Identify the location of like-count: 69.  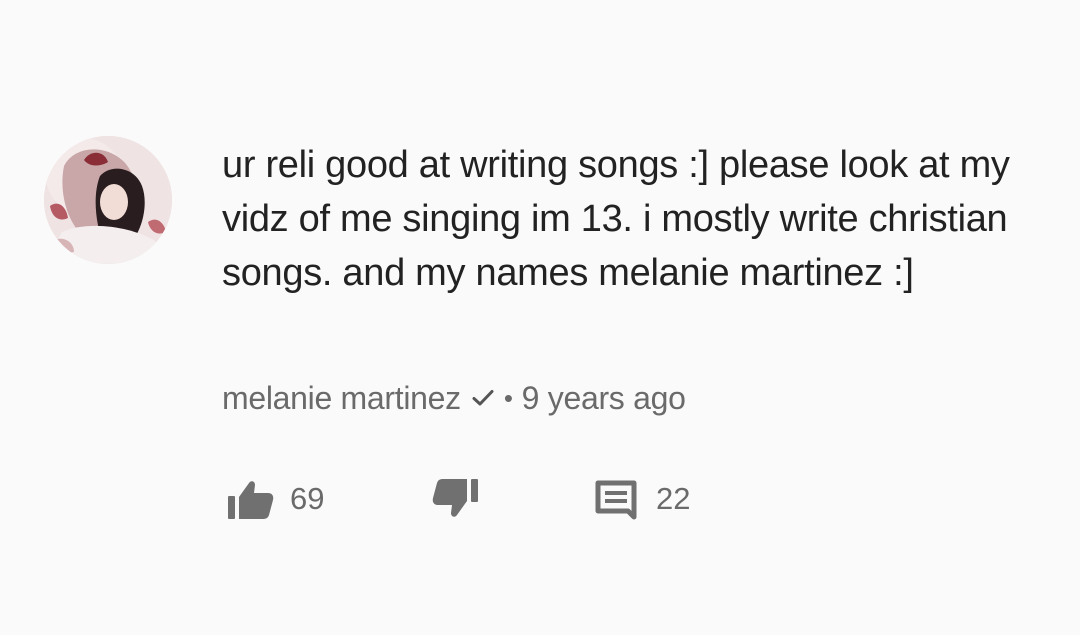
(307, 498).